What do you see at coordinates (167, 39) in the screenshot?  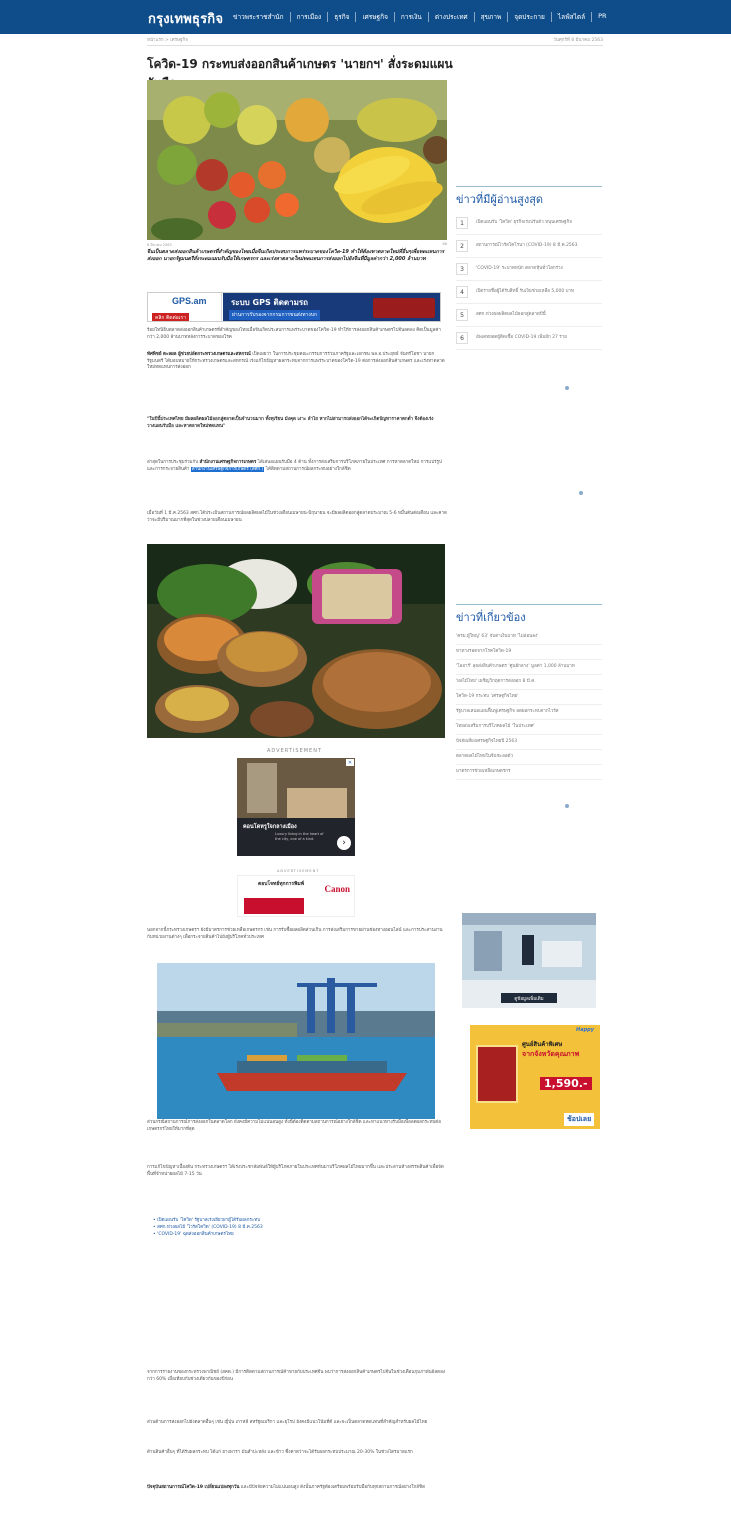 I see `breadcrumb-path: หน้าแรก > เศรษฐกิจ` at bounding box center [167, 39].